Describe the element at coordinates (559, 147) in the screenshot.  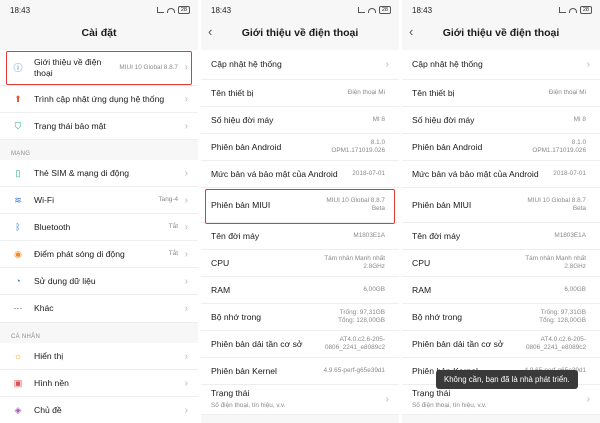
I see `about-row-value: 8.1.0 OPM1.171019.026` at that location.